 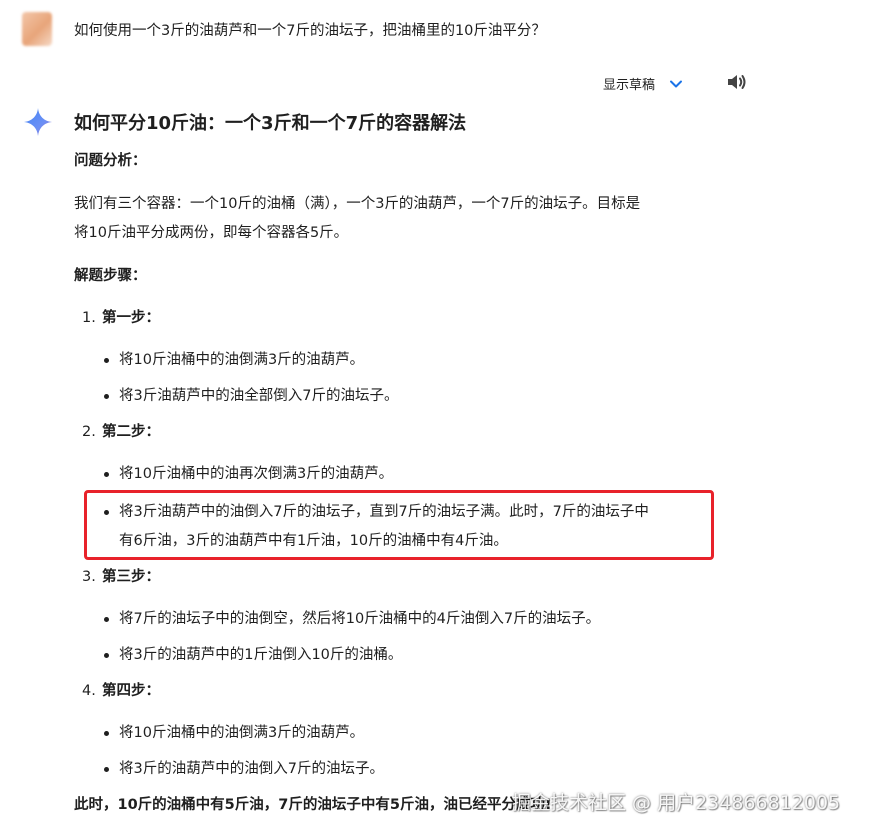 I want to click on steps-label: 解题步骤：, so click(x=110, y=276).